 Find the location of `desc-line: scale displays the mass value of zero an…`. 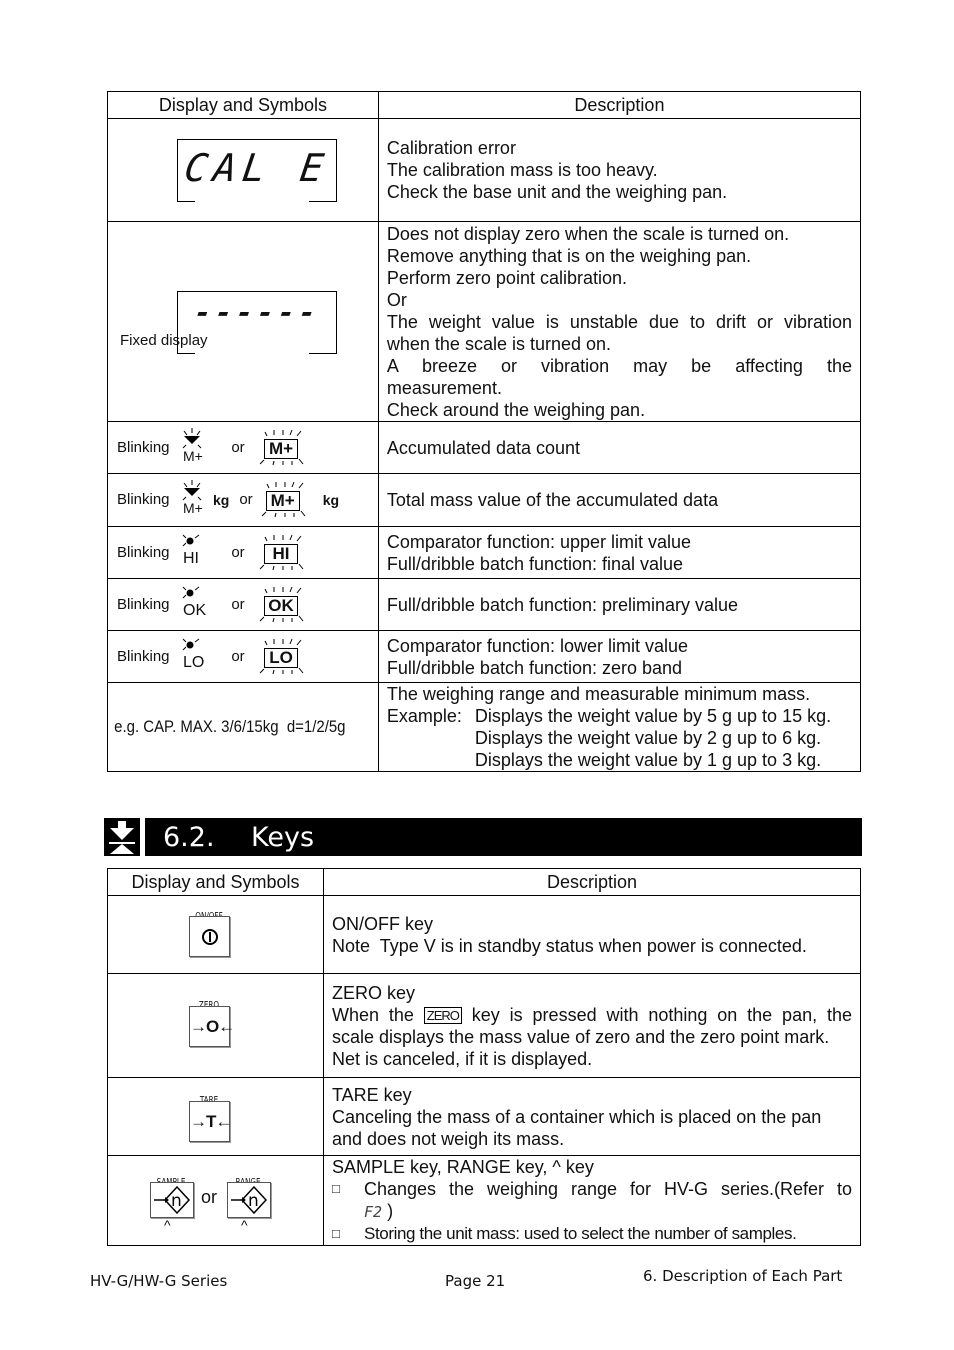

desc-line: scale displays the mass value of zero an… is located at coordinates (581, 1036).